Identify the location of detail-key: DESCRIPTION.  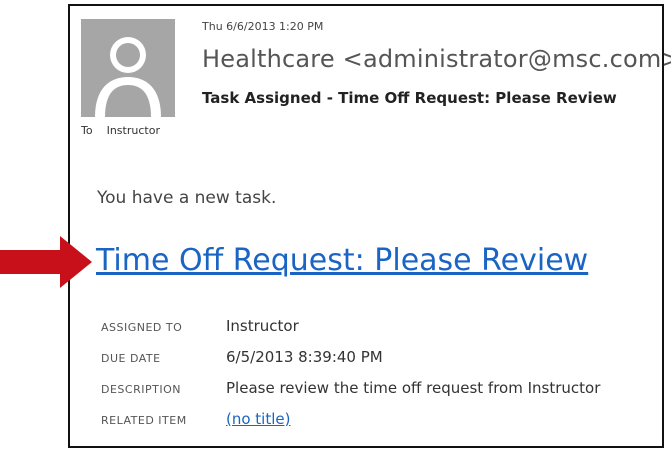
(141, 389).